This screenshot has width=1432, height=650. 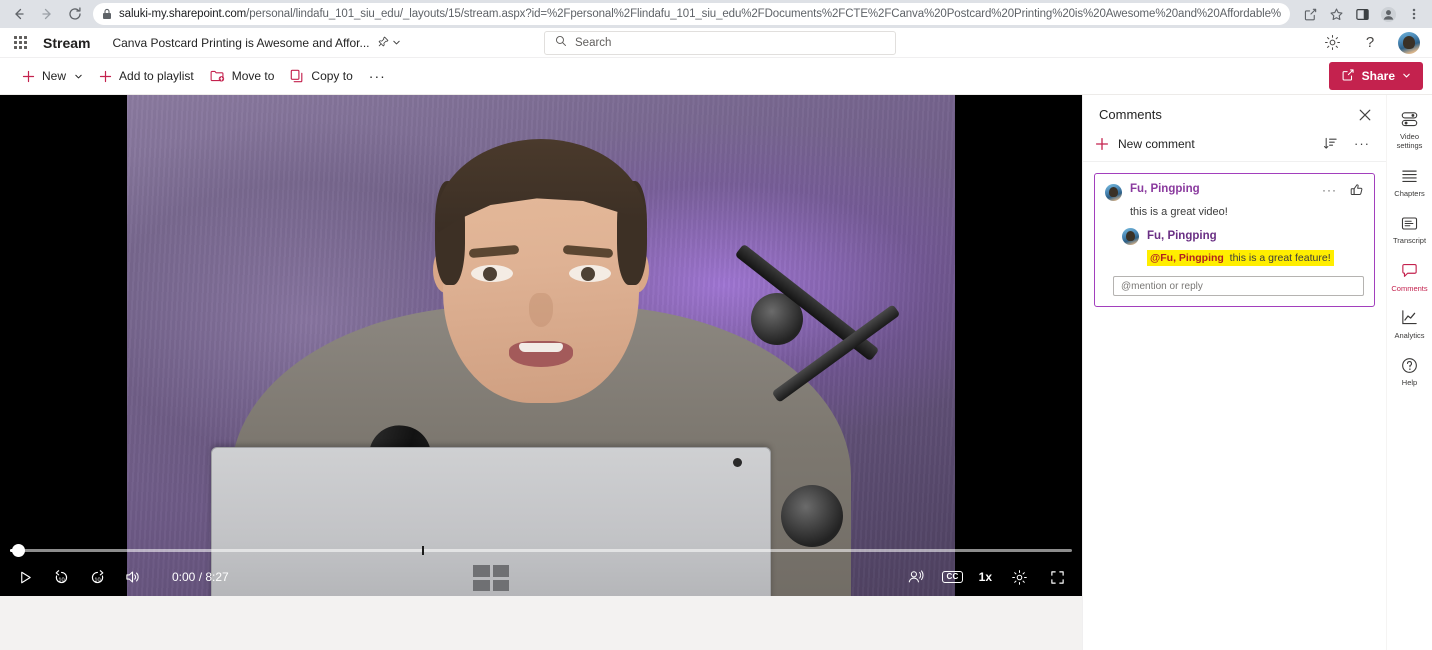 I want to click on chapters-icon, so click(x=1409, y=176).